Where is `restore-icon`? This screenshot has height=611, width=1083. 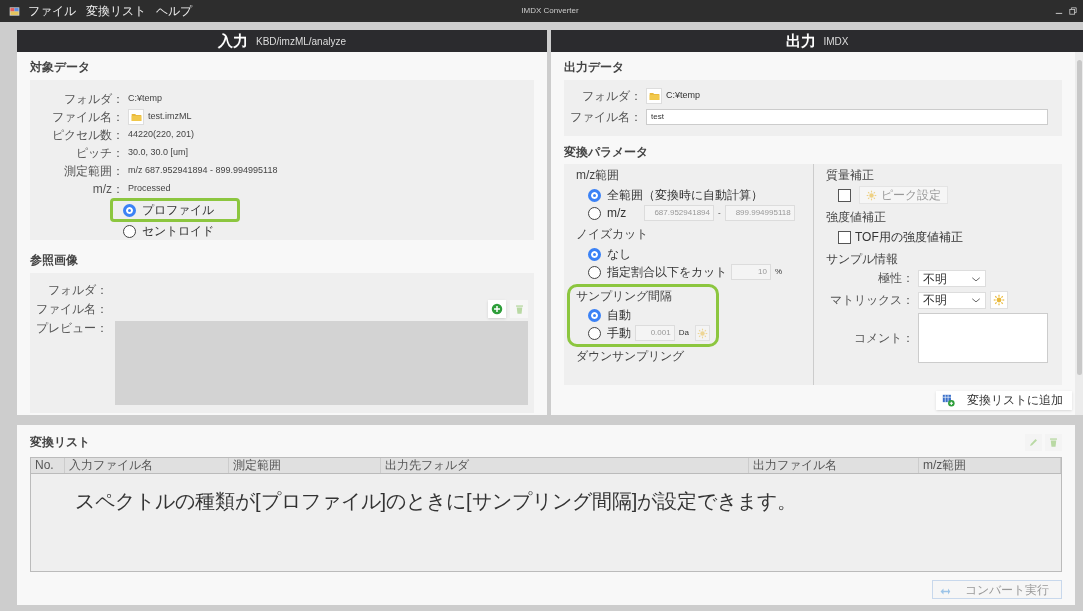 restore-icon is located at coordinates (1073, 11).